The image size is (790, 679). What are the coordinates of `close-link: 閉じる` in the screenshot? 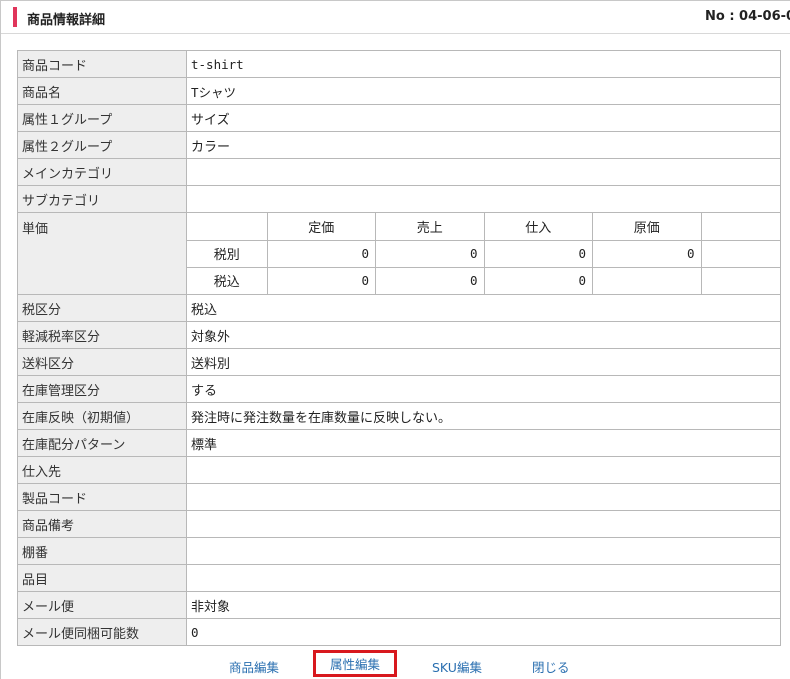 It's located at (551, 666).